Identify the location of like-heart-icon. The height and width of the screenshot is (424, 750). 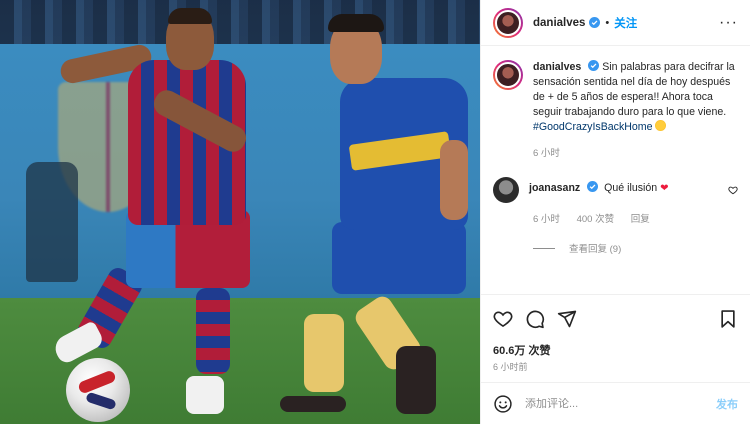
(503, 318).